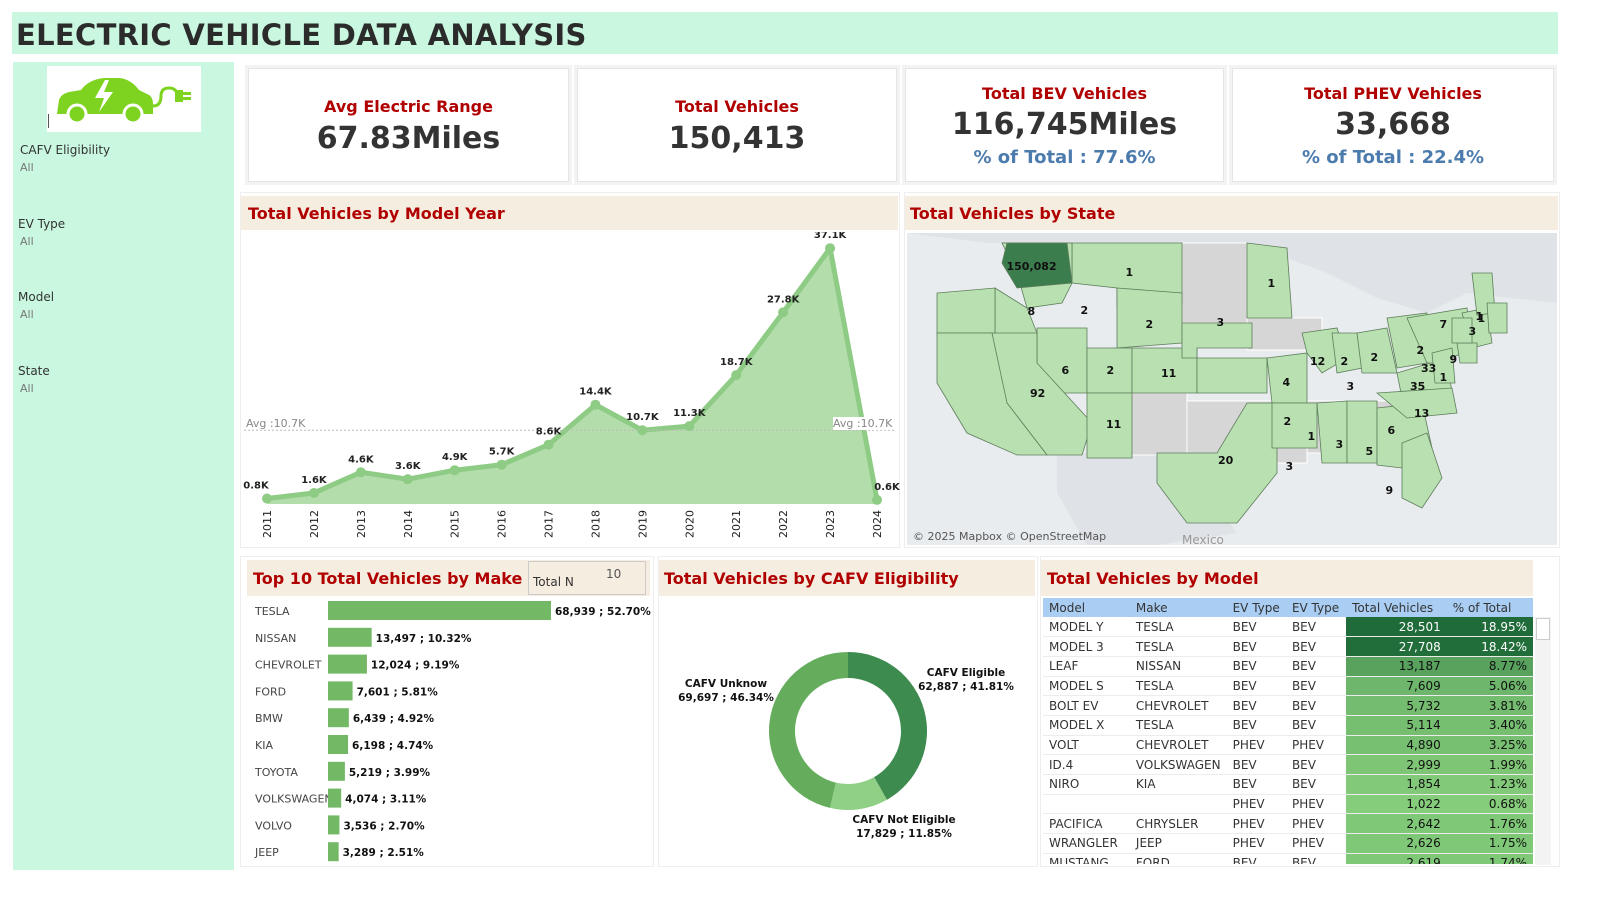  Describe the element at coordinates (1288, 764) in the screenshot. I see `table-row: ID.4 VOLKSWAGEN BEV BEV 2,999 1.99%` at that location.